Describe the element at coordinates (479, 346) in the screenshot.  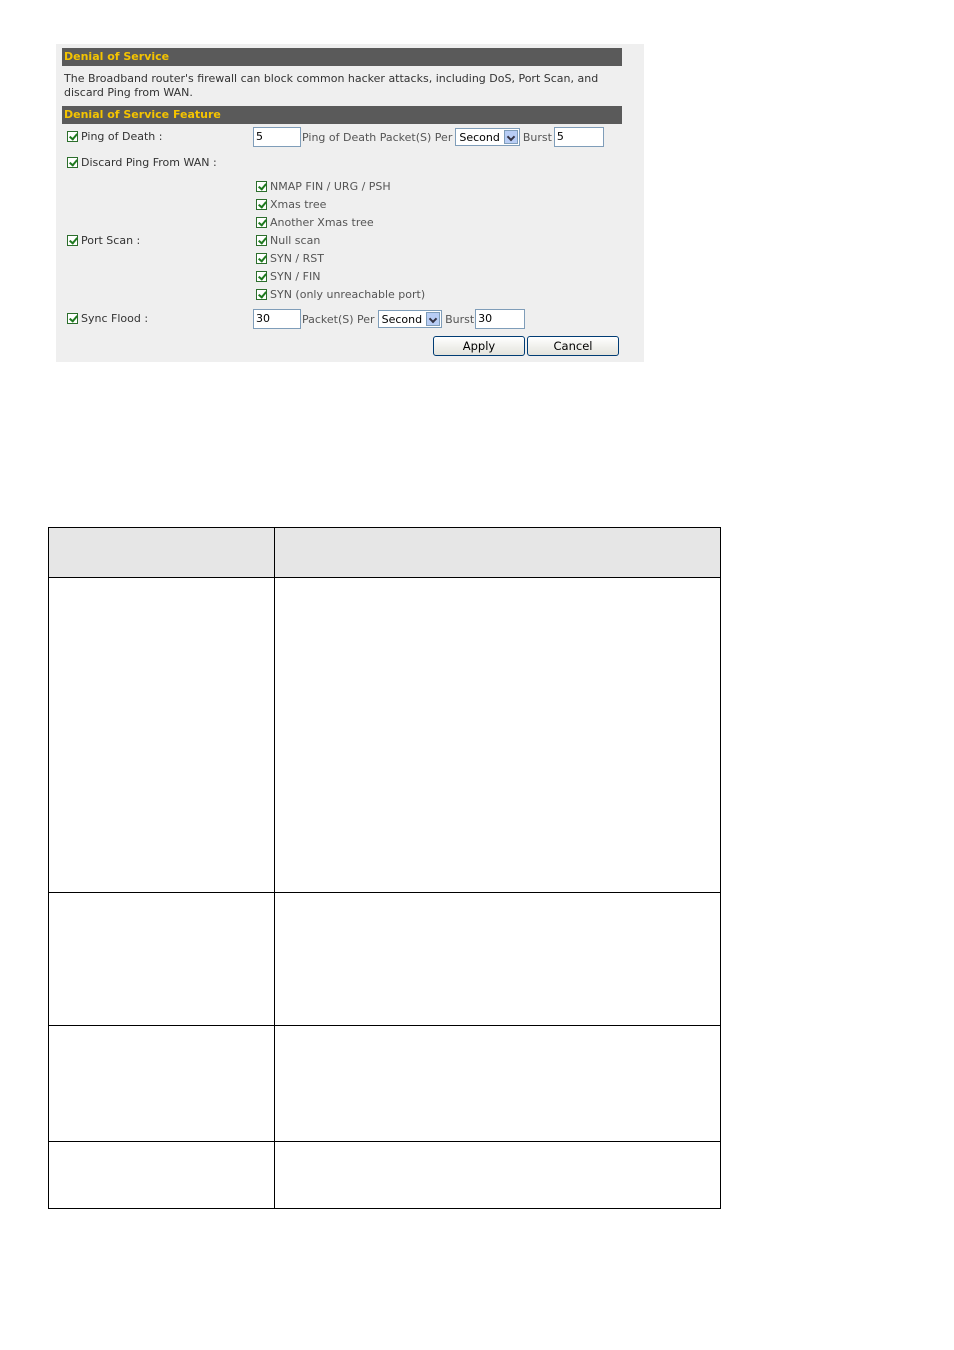
I see `apply-button: Apply` at that location.